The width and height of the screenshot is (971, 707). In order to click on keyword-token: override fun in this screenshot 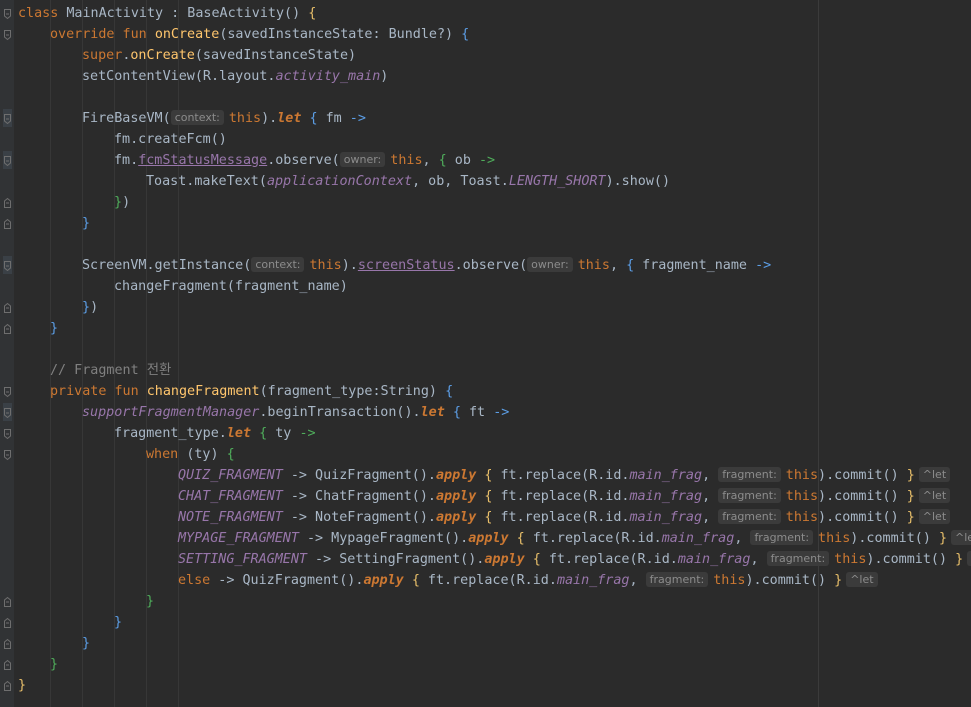, I will do `click(102, 34)`.